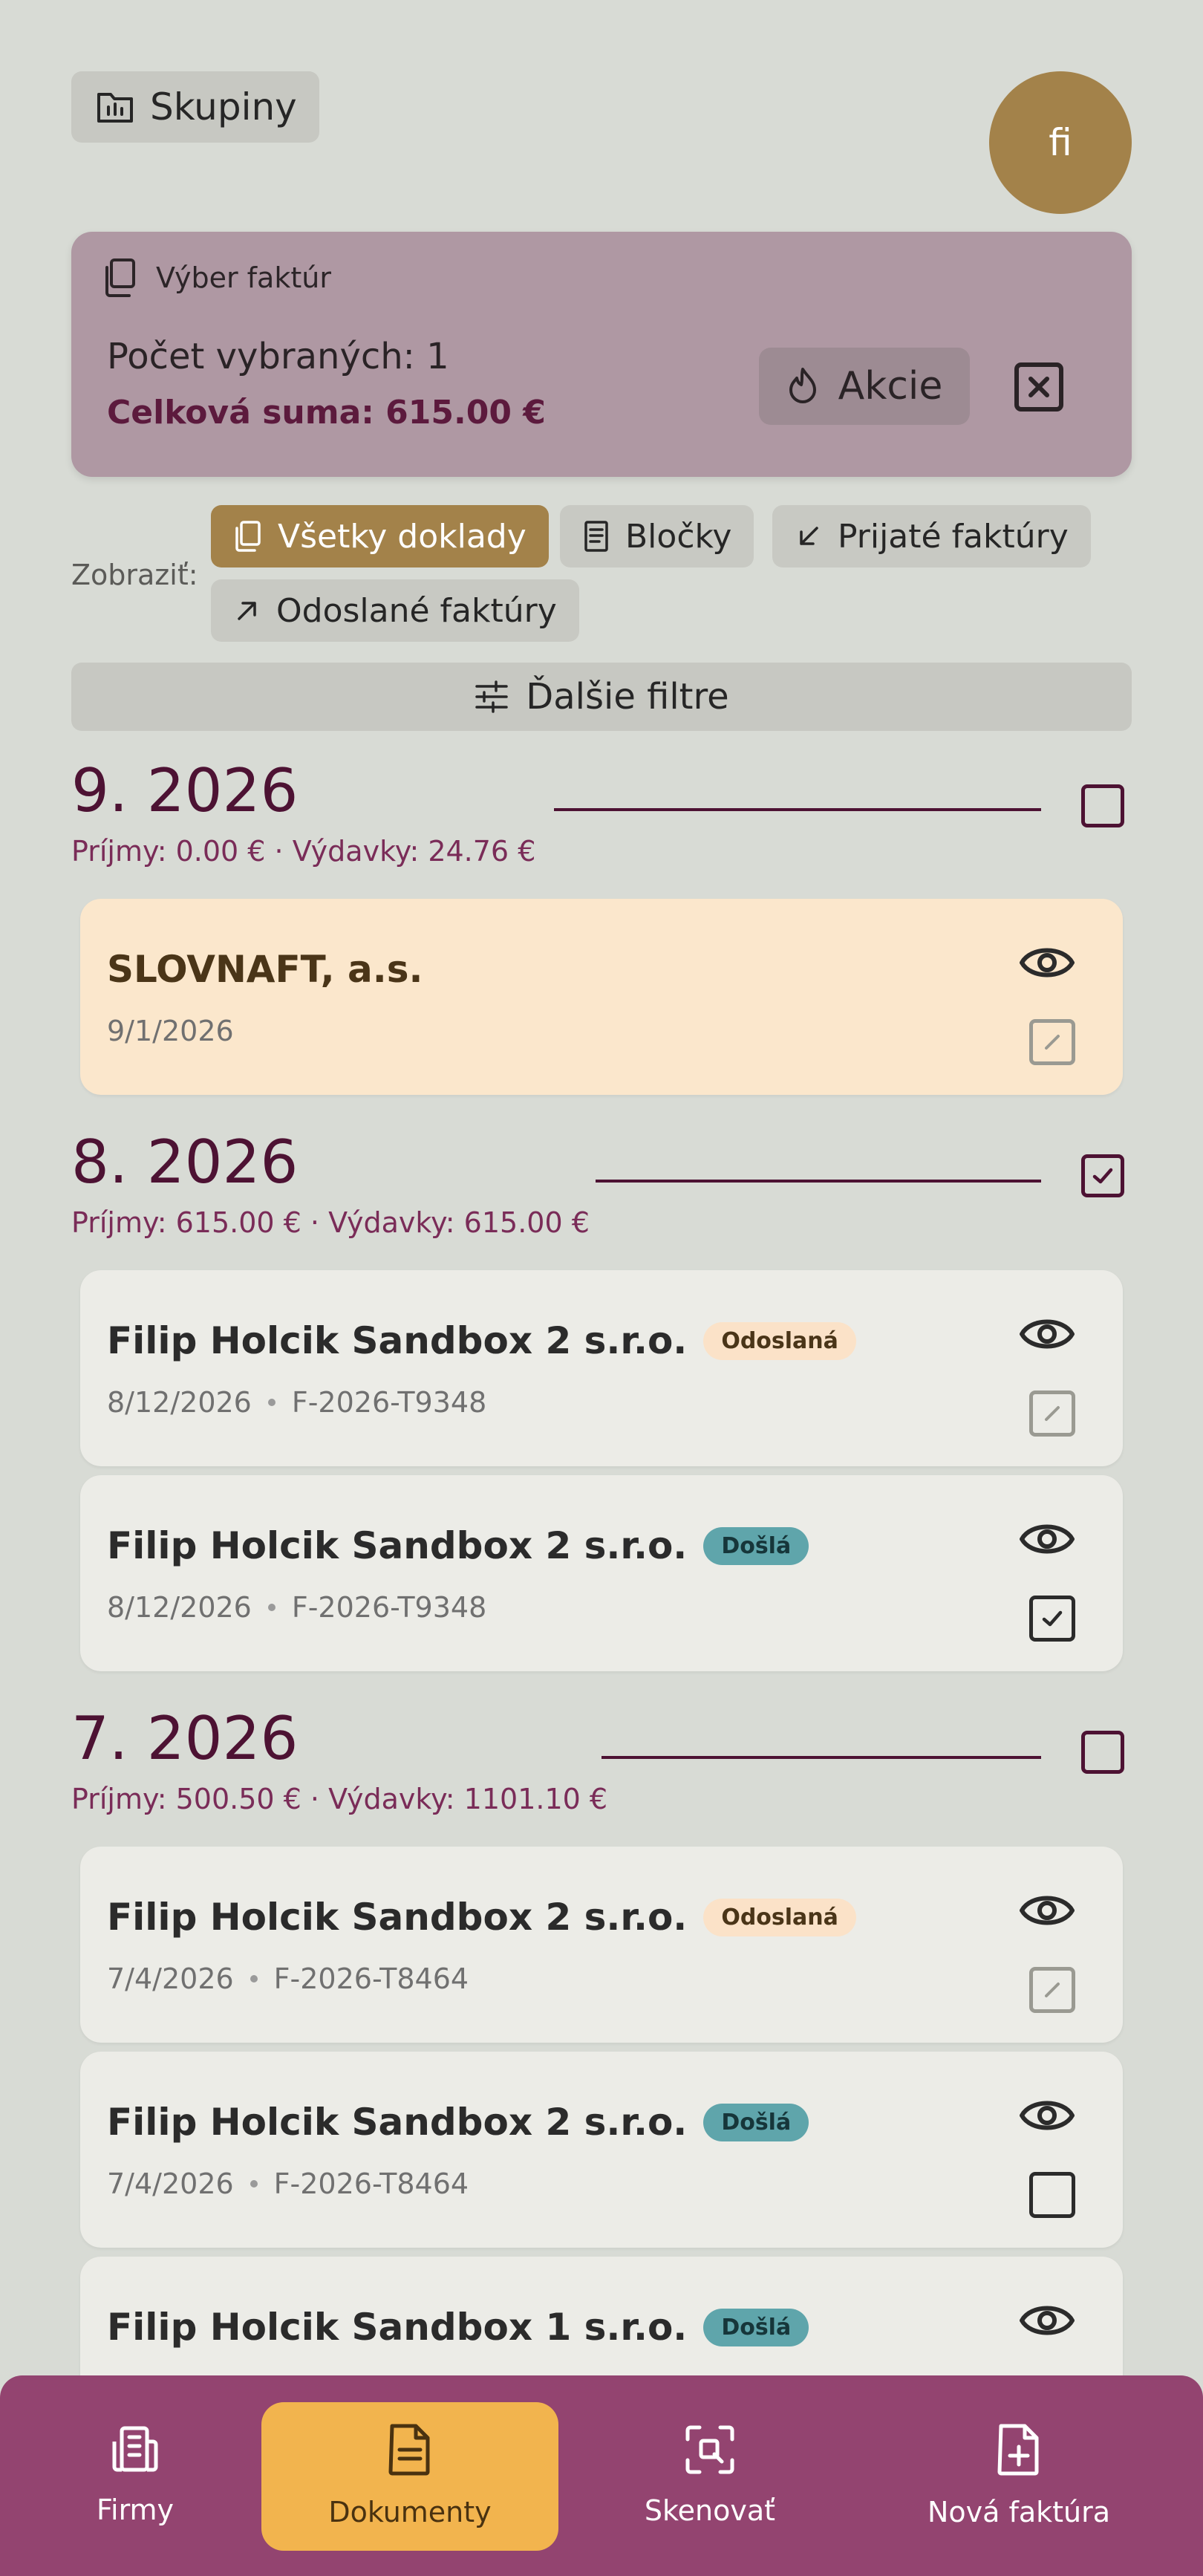  Describe the element at coordinates (247, 611) in the screenshot. I see `arrow-up-right-icon` at that location.